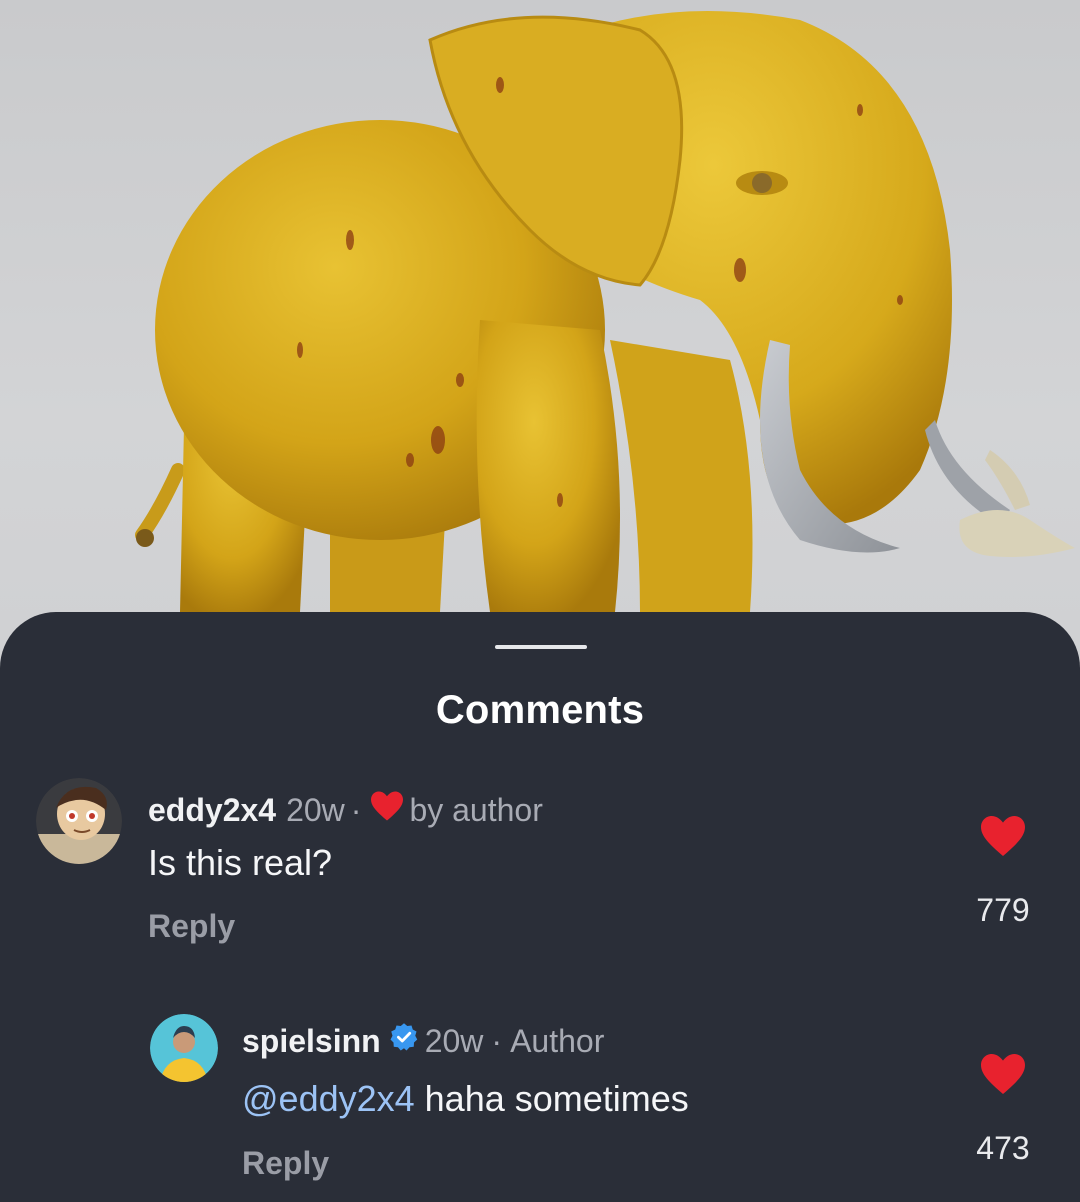  What do you see at coordinates (540, 710) in the screenshot?
I see `sheet-title: Comments` at bounding box center [540, 710].